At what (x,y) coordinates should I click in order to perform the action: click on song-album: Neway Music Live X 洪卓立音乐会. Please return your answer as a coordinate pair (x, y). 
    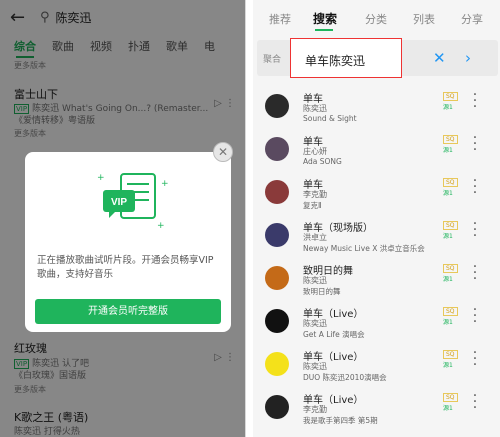
    Looking at the image, I should click on (364, 248).